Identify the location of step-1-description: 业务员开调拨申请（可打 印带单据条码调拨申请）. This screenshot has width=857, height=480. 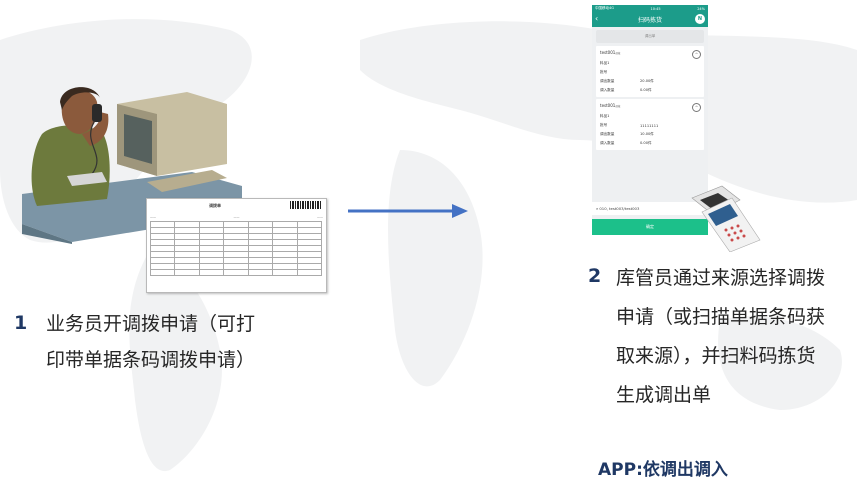
(166, 342).